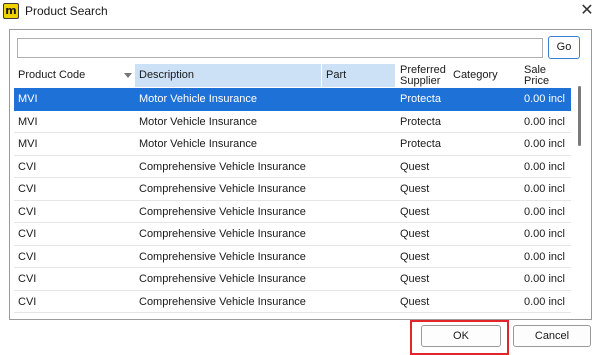 Image resolution: width=602 pixels, height=355 pixels. I want to click on column-header-preferred-supplier: Preferred Supplier, so click(422, 75).